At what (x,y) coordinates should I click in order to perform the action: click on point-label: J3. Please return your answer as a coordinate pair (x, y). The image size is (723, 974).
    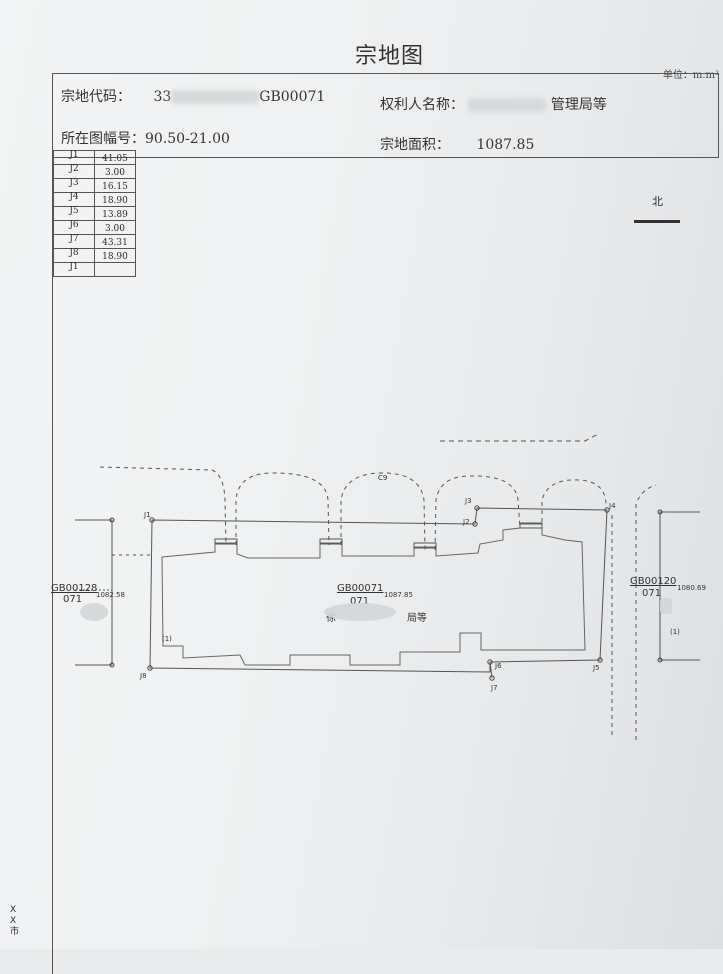
    Looking at the image, I should click on (468, 501).